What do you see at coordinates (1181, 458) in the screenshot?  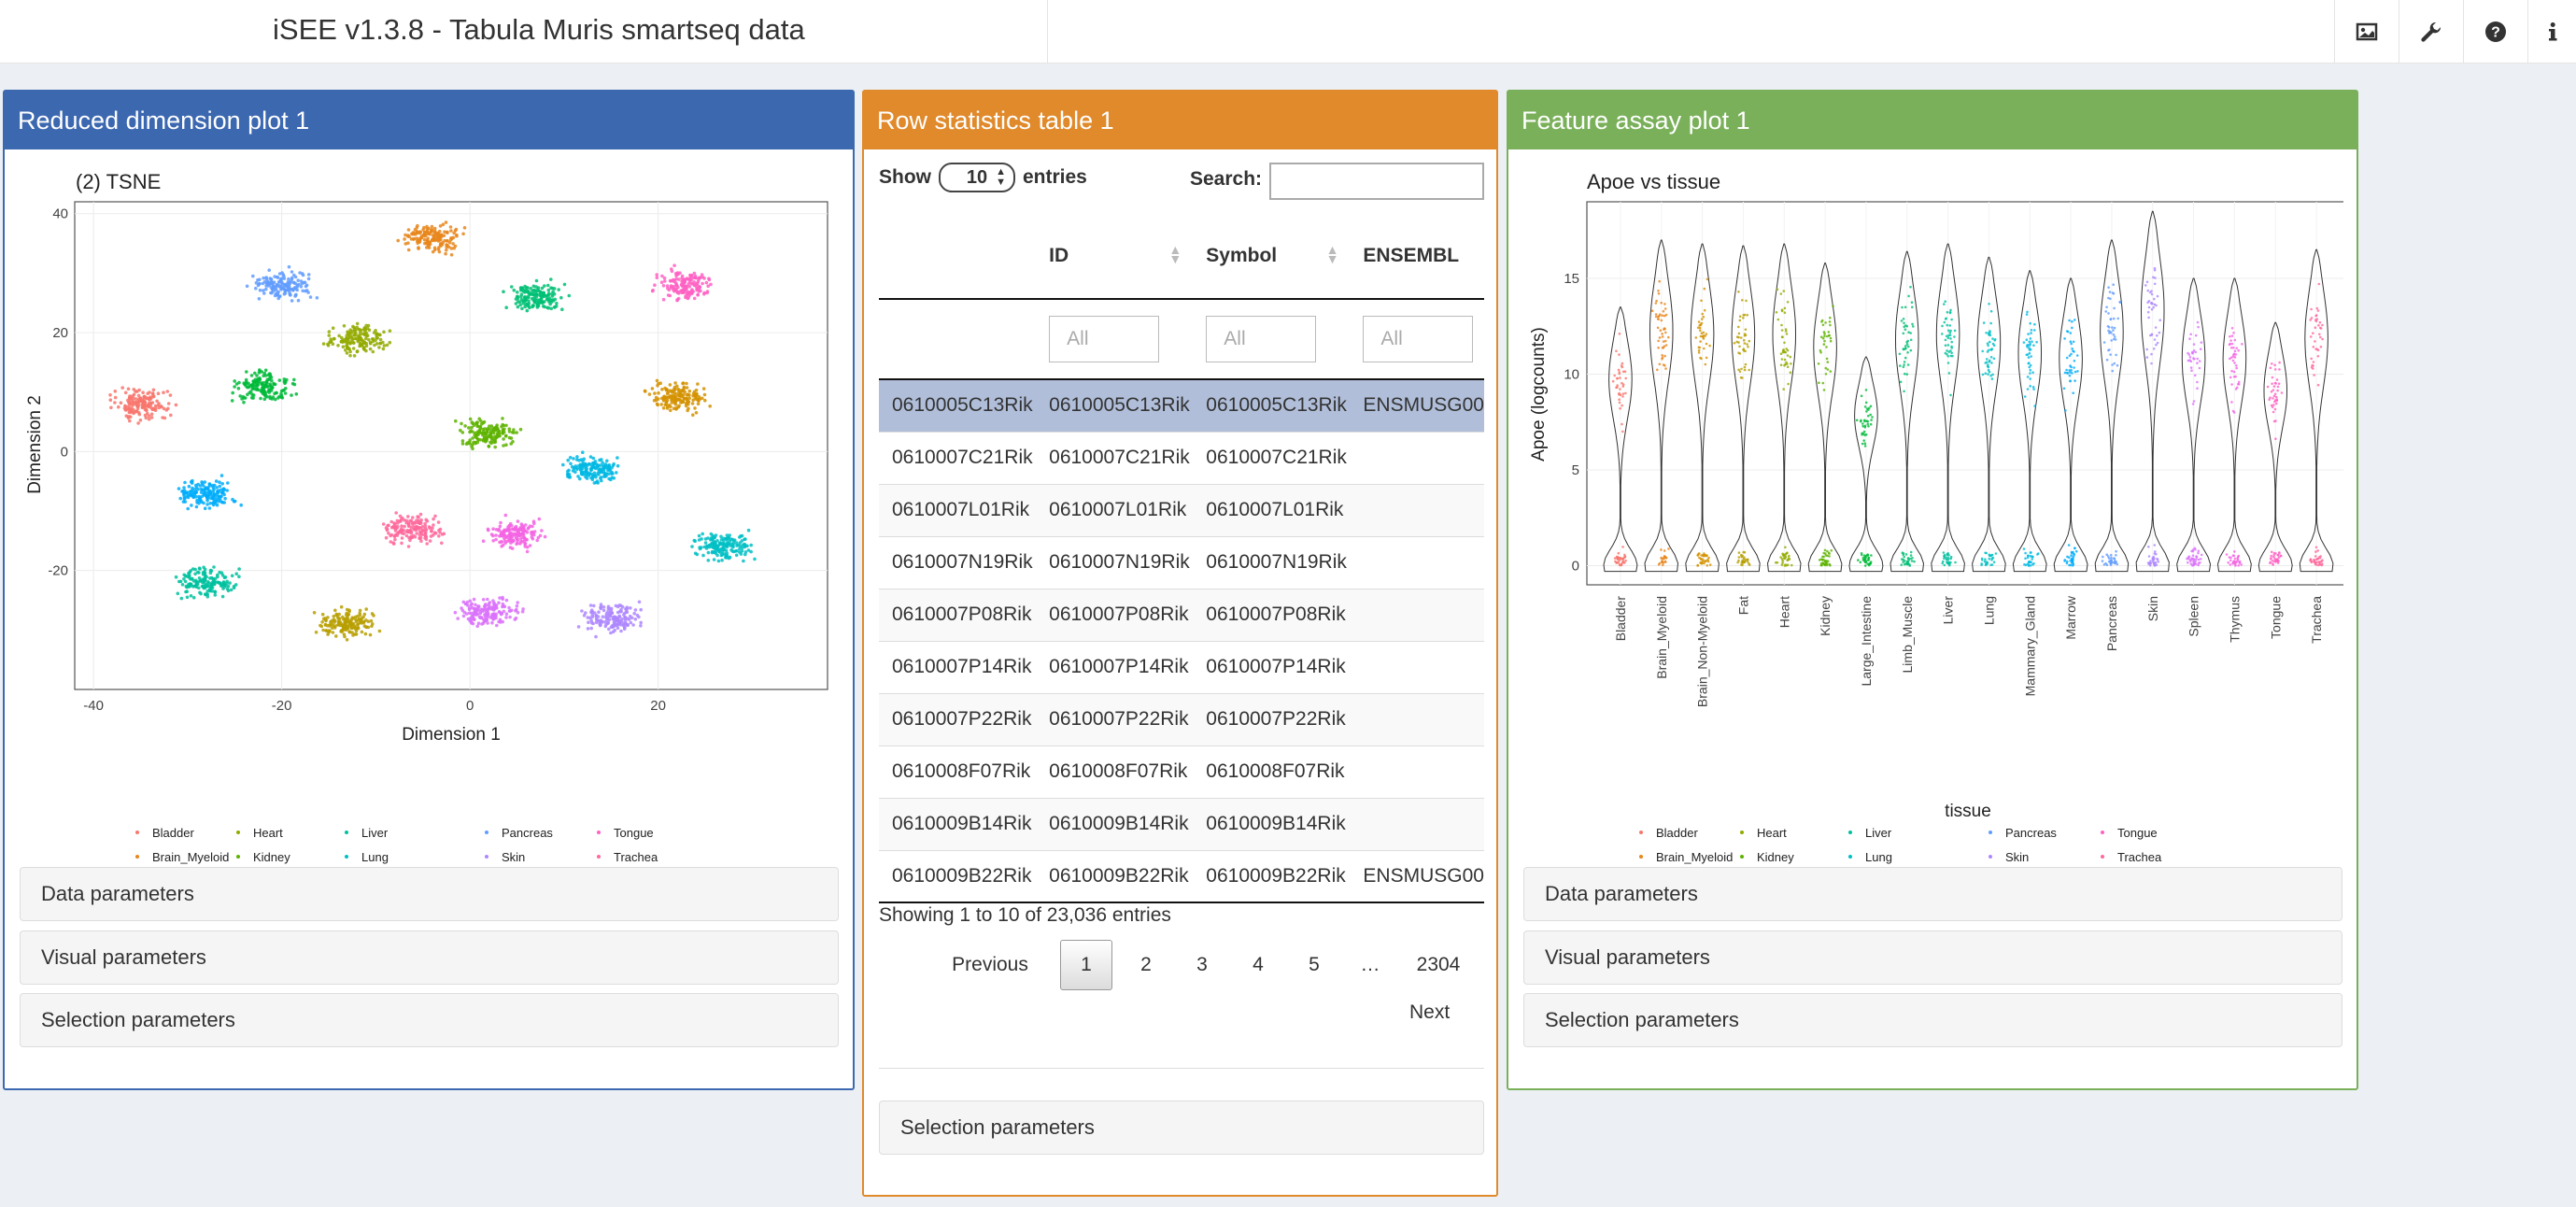 I see `table-row: 0610007C21Rik 0610007C21Rik 0610007C21Rik` at bounding box center [1181, 458].